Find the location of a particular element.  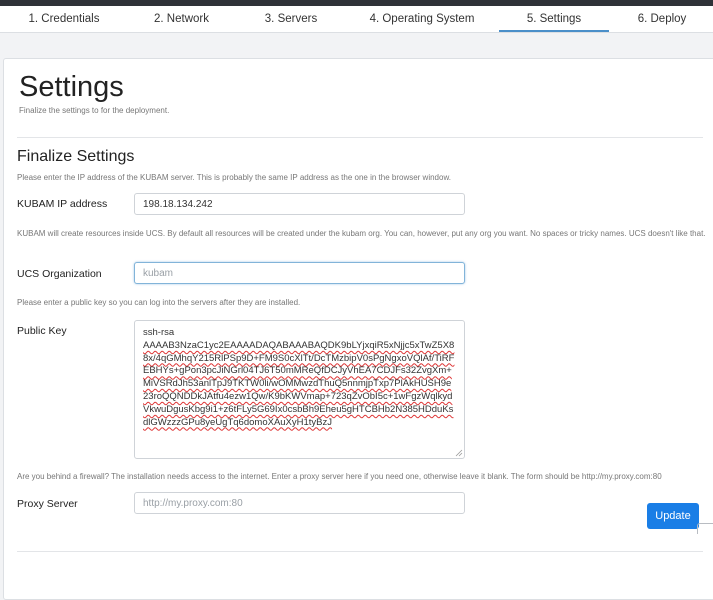

proxy-label: Proxy Server is located at coordinates (47, 504).